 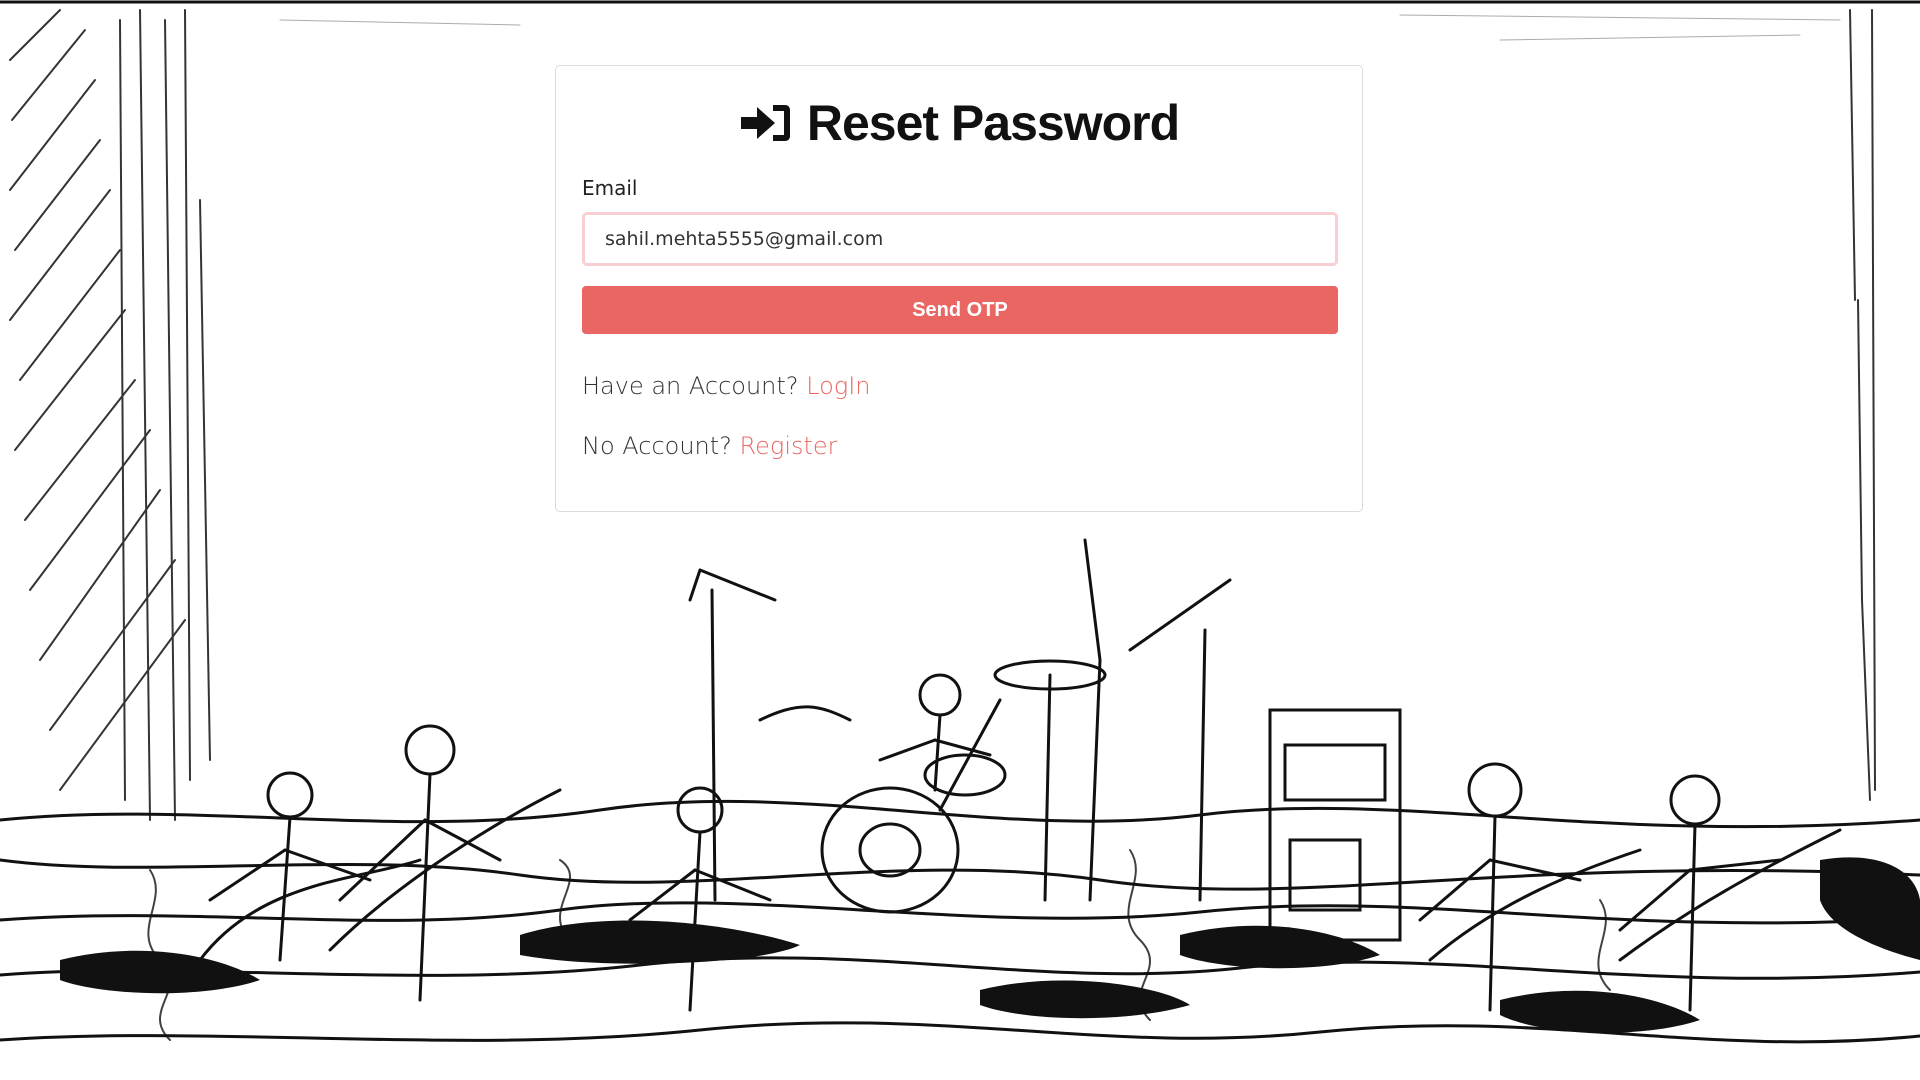 What do you see at coordinates (657, 446) in the screenshot?
I see `register-prompt-text: No Account?` at bounding box center [657, 446].